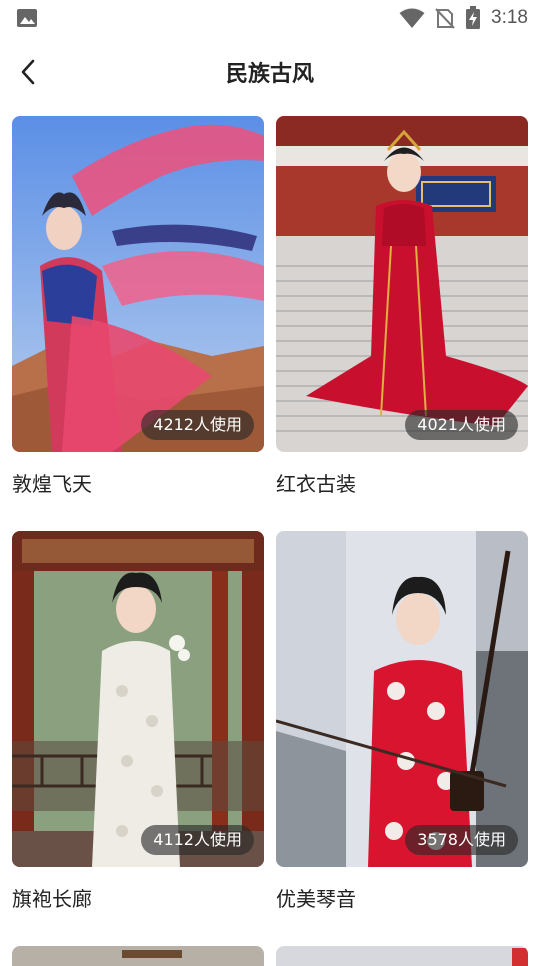 The width and height of the screenshot is (540, 966). I want to click on wifi-icon, so click(412, 18).